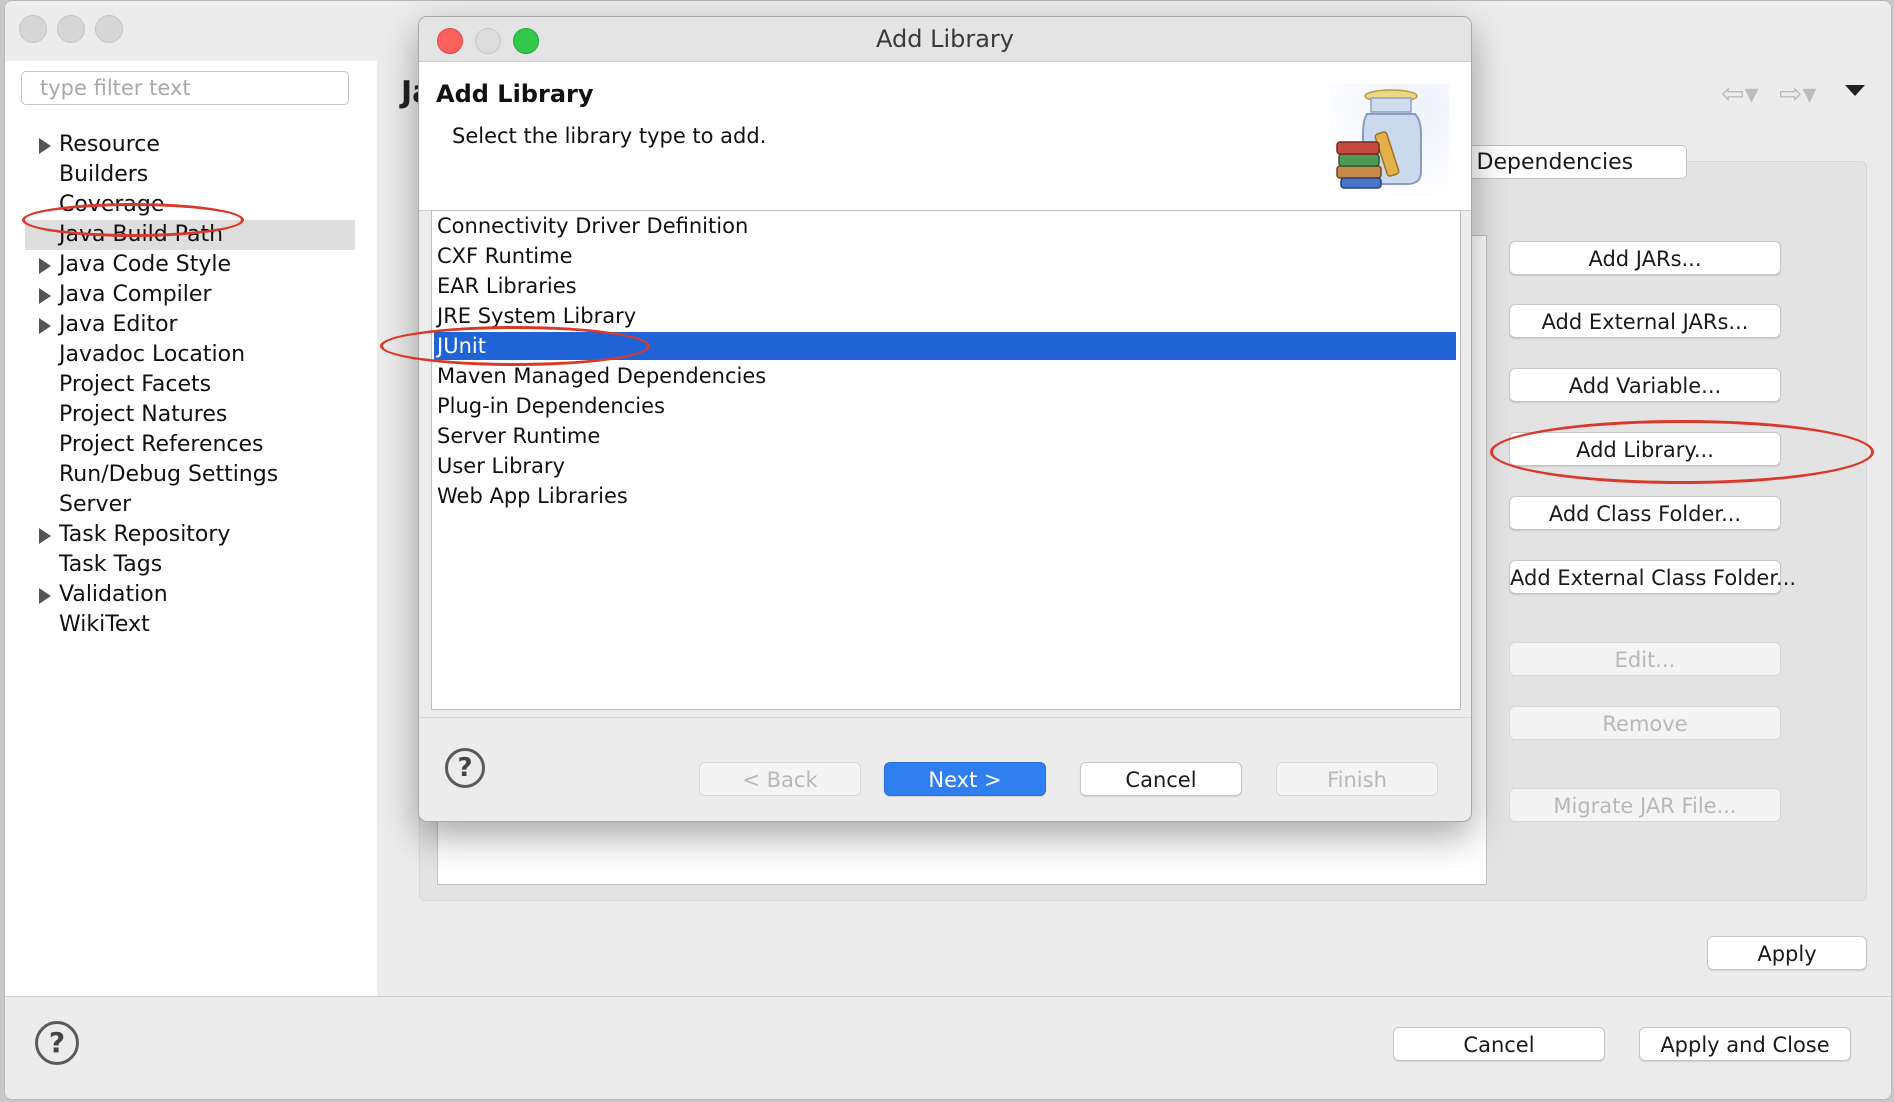 The width and height of the screenshot is (1894, 1102). What do you see at coordinates (945, 496) in the screenshot?
I see `library-type-item: Web App Libraries` at bounding box center [945, 496].